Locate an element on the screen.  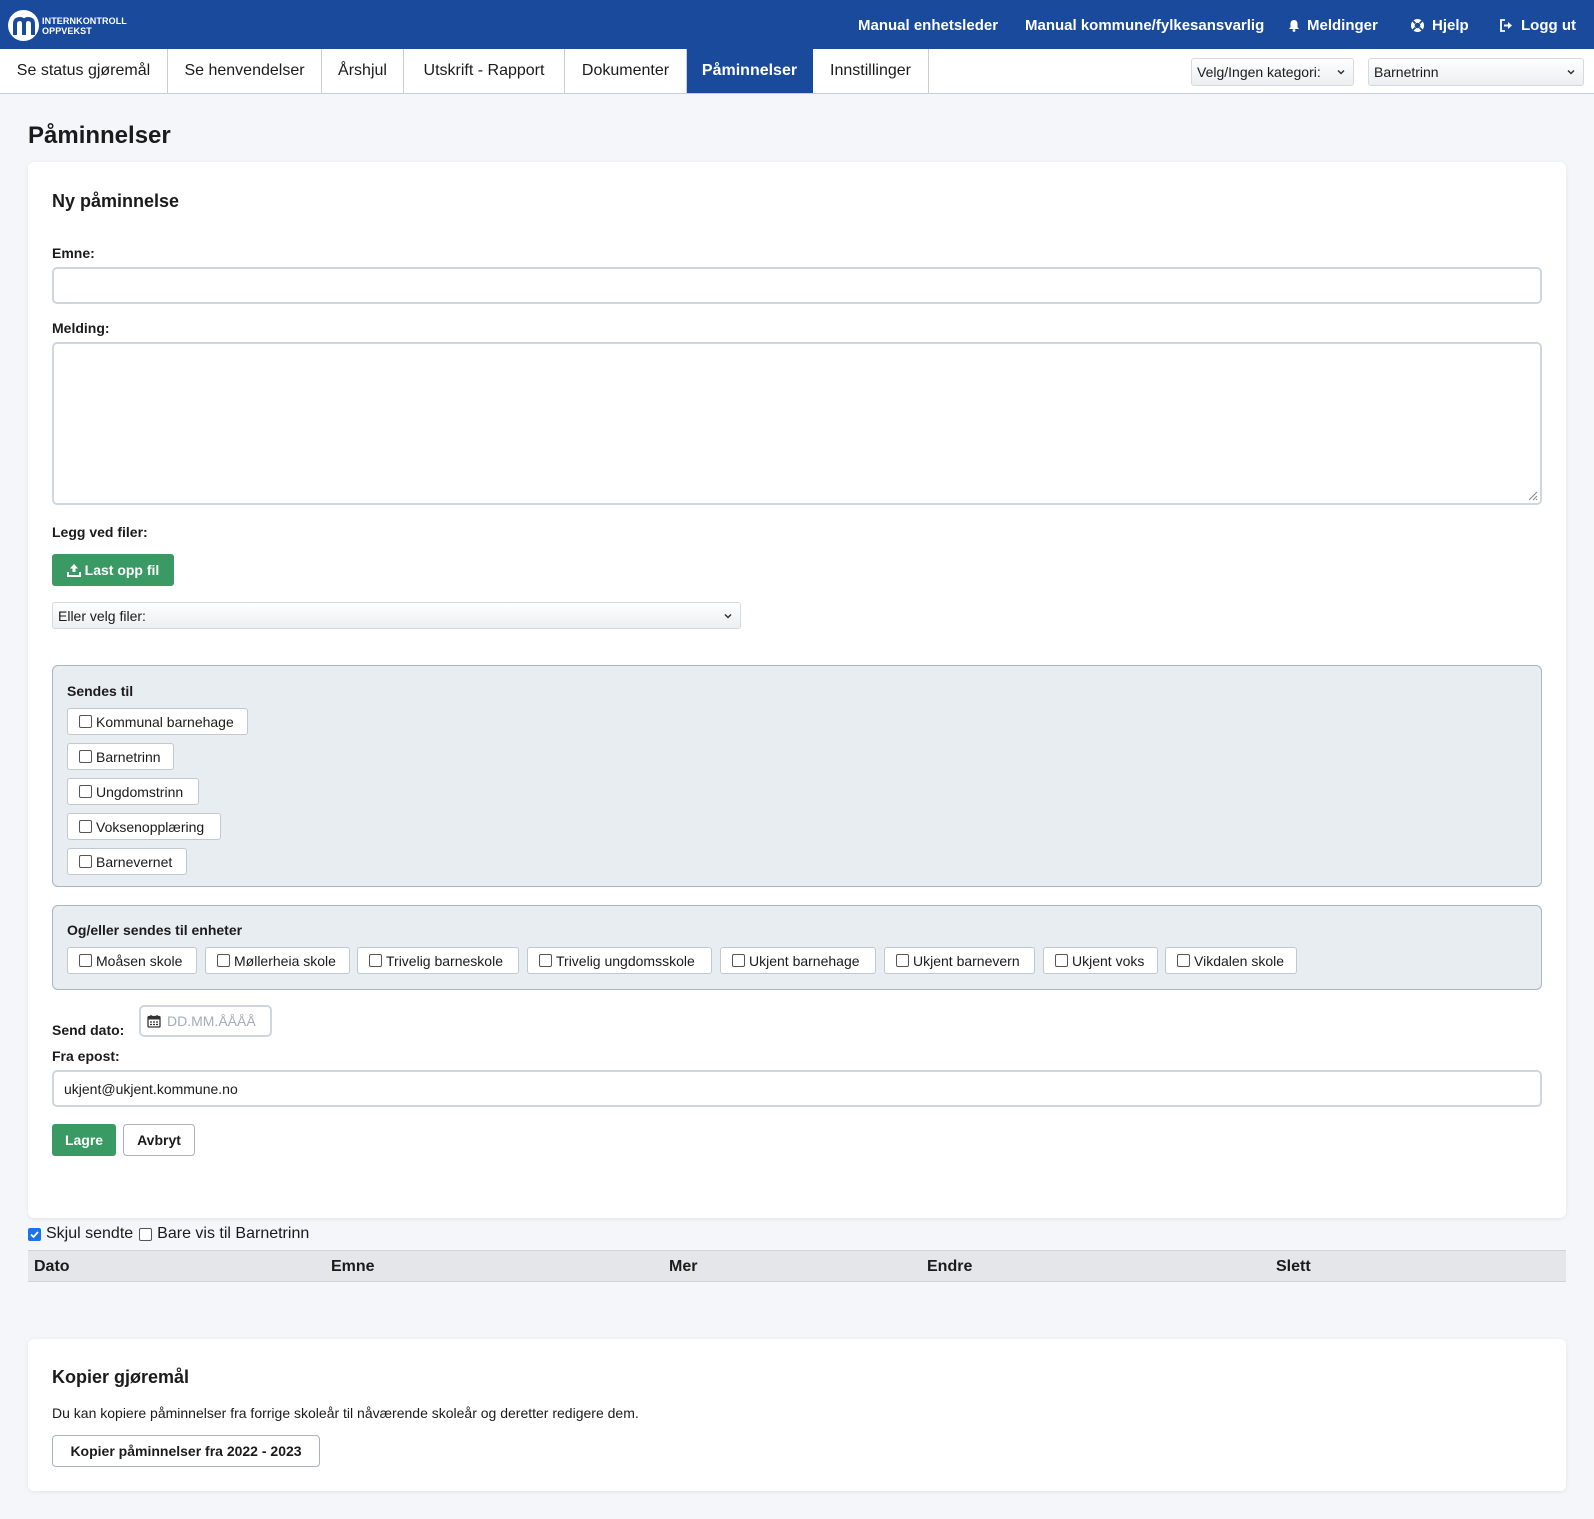
hjelp-link: Hjelp is located at coordinates (1439, 25).